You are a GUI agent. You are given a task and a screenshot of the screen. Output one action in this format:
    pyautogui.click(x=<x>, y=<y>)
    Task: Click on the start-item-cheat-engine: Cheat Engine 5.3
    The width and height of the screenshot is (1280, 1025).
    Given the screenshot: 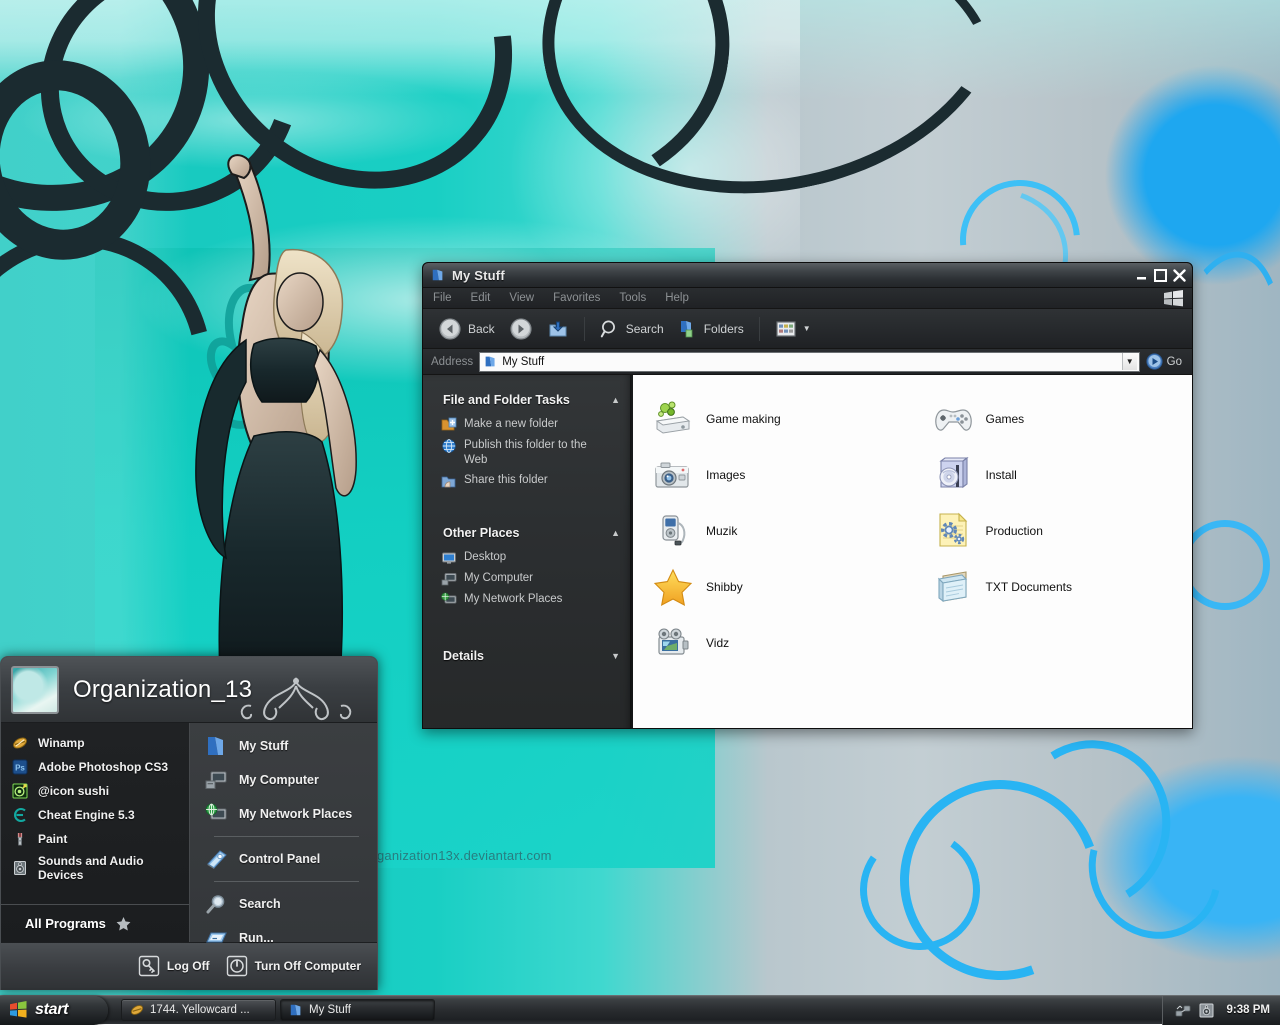 What is the action you would take?
    pyautogui.click(x=95, y=815)
    